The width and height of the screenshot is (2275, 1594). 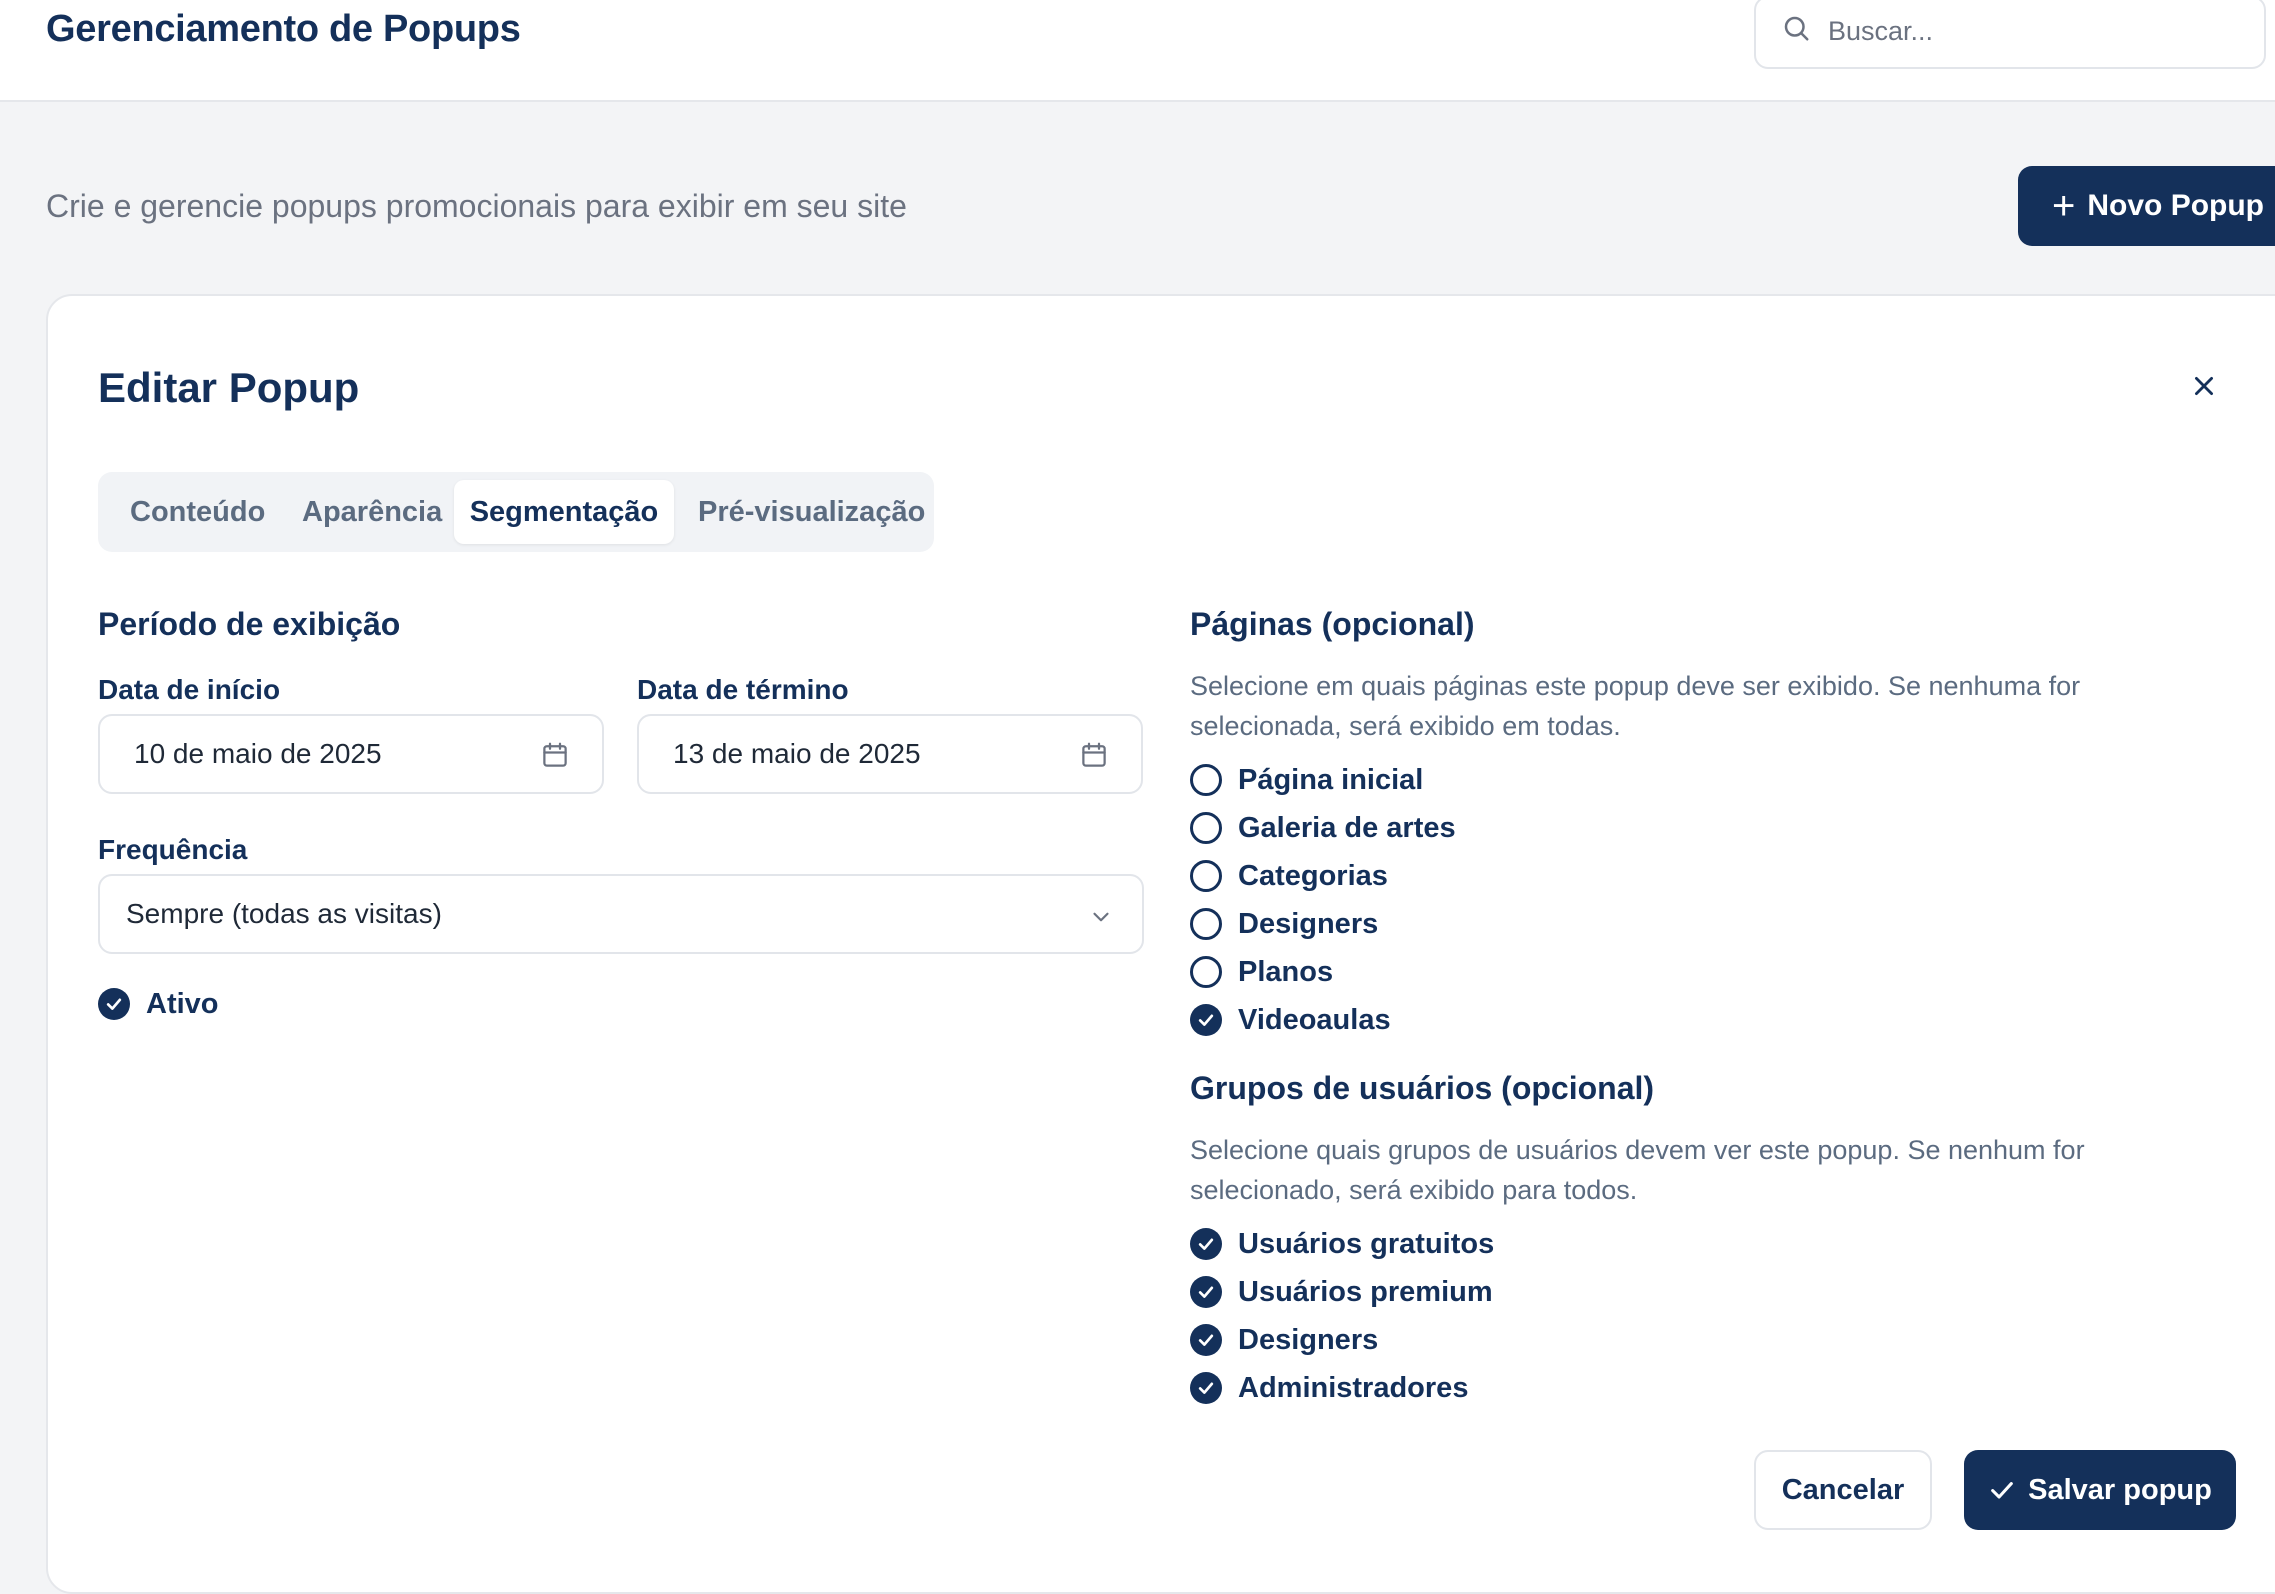 What do you see at coordinates (1366, 1243) in the screenshot?
I see `group-option-label: Usuários gratuitos` at bounding box center [1366, 1243].